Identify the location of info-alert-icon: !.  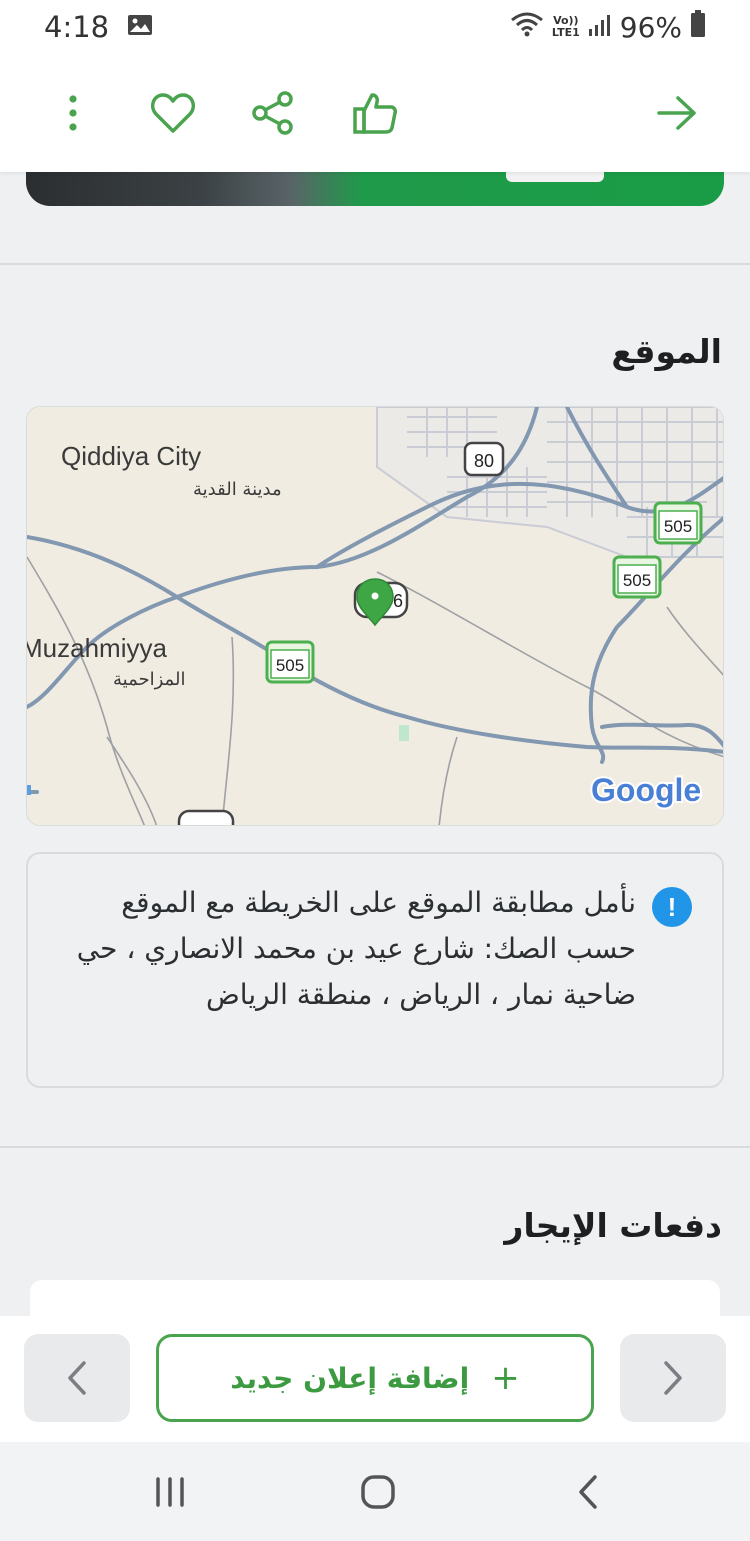
(672, 907).